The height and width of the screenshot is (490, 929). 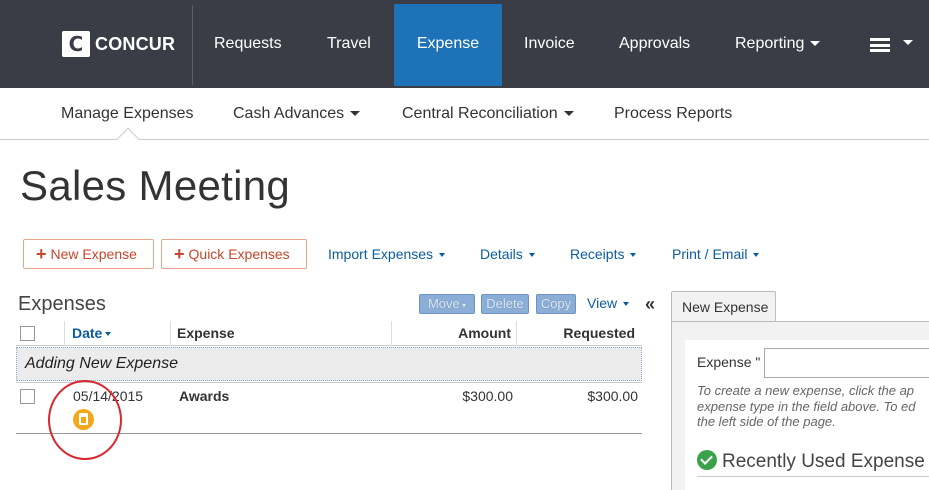 I want to click on logo-text: CONCUR, so click(x=135, y=43).